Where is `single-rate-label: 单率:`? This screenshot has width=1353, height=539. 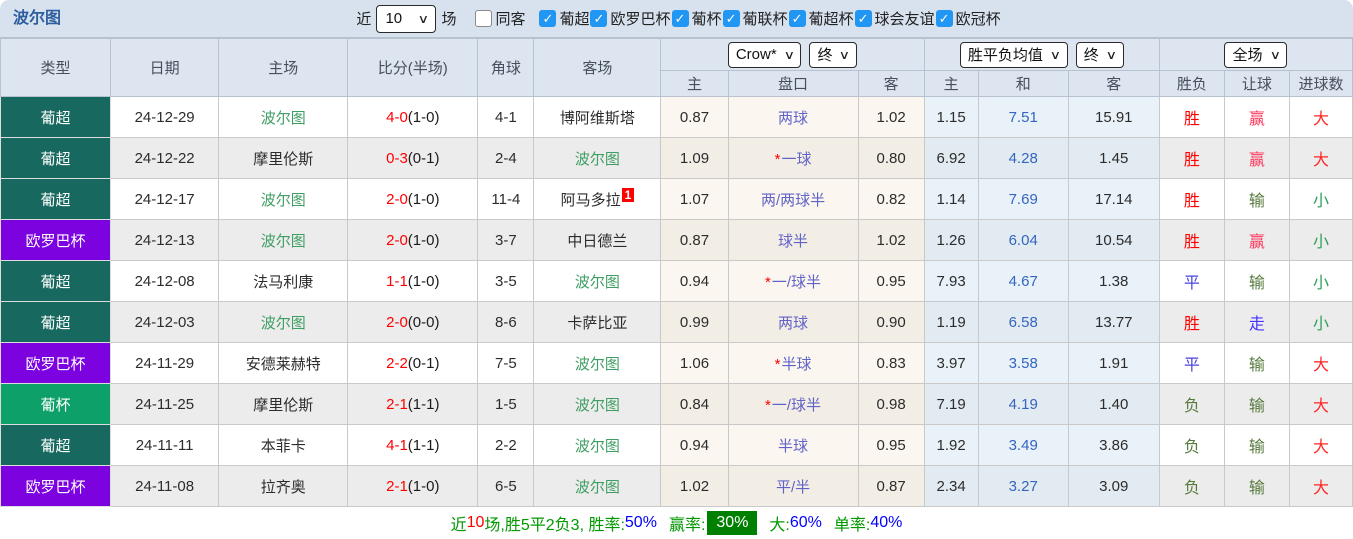 single-rate-label: 单率: is located at coordinates (852, 525).